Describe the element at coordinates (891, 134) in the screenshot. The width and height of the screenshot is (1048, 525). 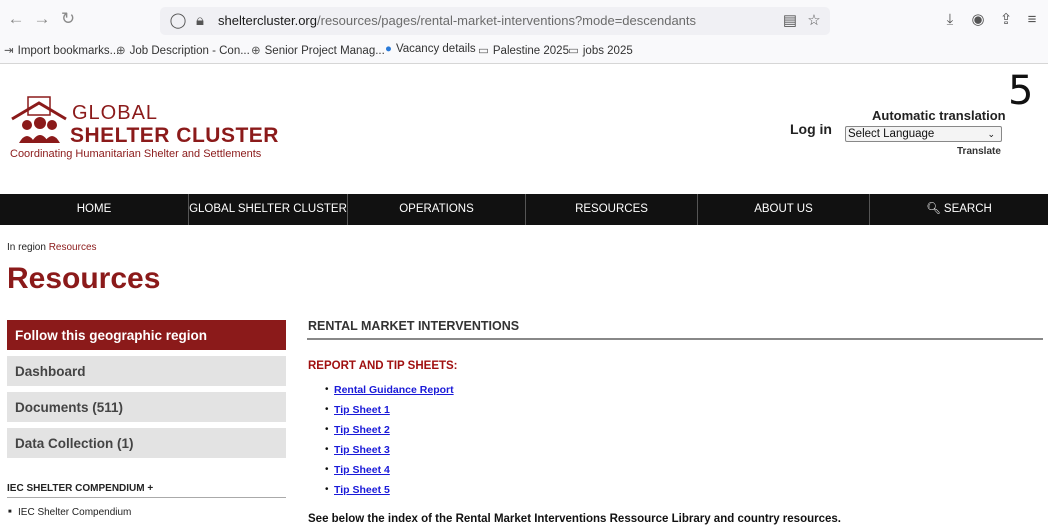
I see `language-select-value: Select Language` at that location.